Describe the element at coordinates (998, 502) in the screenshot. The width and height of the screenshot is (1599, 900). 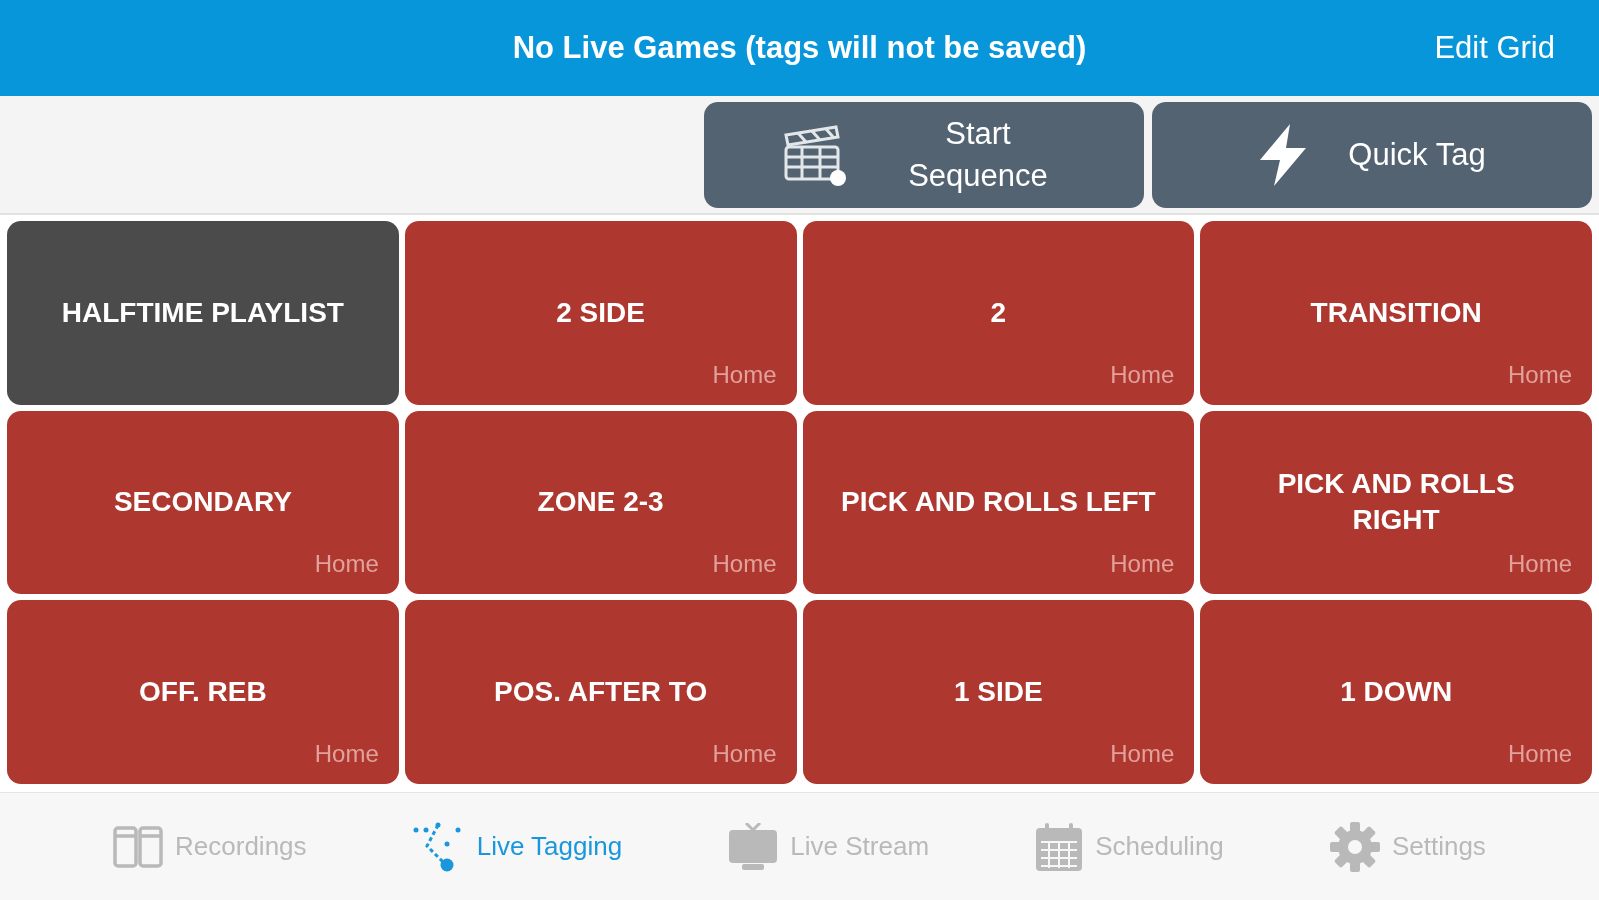
I see `tag-tile: PICK AND ROLLS LEFT Home` at that location.